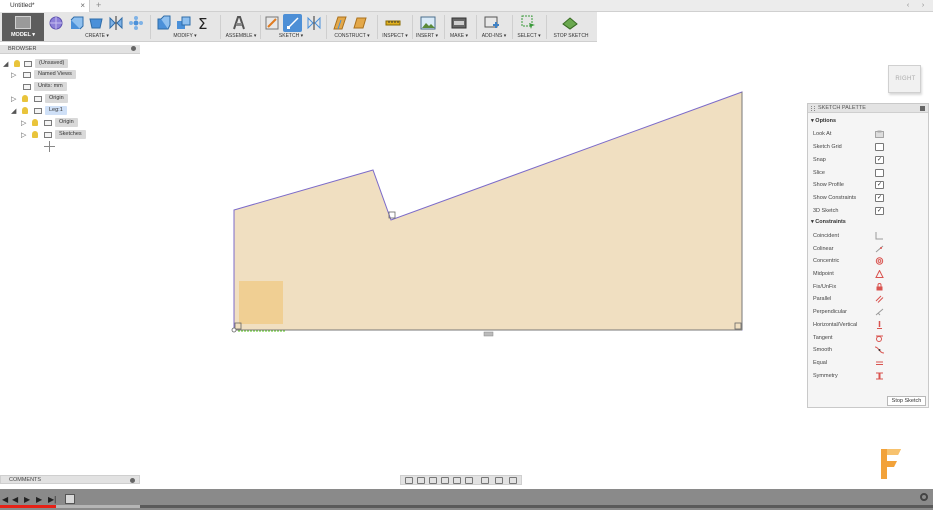 This screenshot has width=933, height=510. What do you see at coordinates (52, 499) in the screenshot?
I see `skip-end-icon: ▶|` at bounding box center [52, 499].